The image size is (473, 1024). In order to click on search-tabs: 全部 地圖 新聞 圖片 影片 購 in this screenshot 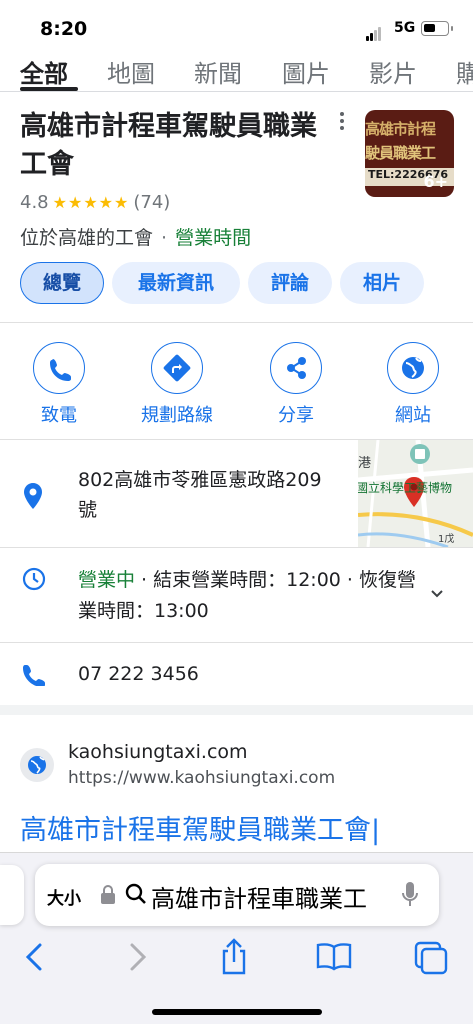, I will do `click(236, 70)`.